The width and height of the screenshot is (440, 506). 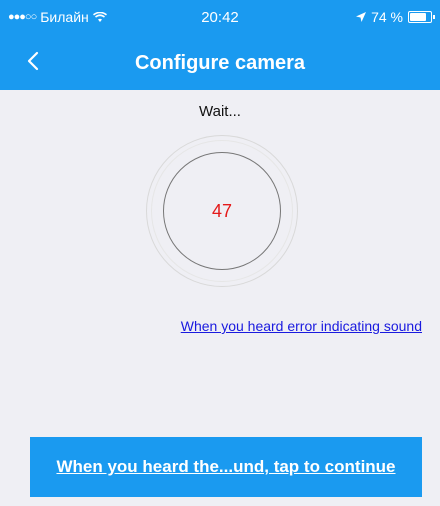 What do you see at coordinates (222, 211) in the screenshot?
I see `countdown-value: 47` at bounding box center [222, 211].